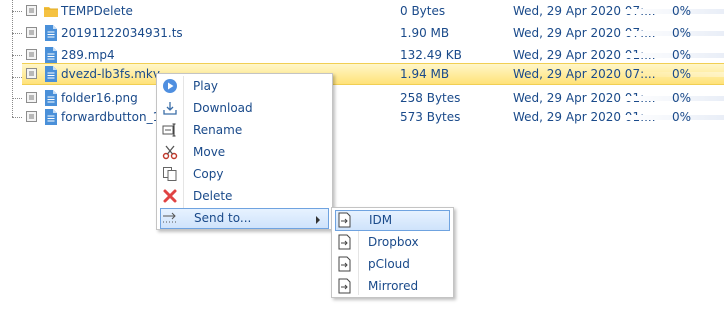 This screenshot has width=724, height=322. I want to click on submenu-item-dropbox: Dropbox, so click(392, 242).